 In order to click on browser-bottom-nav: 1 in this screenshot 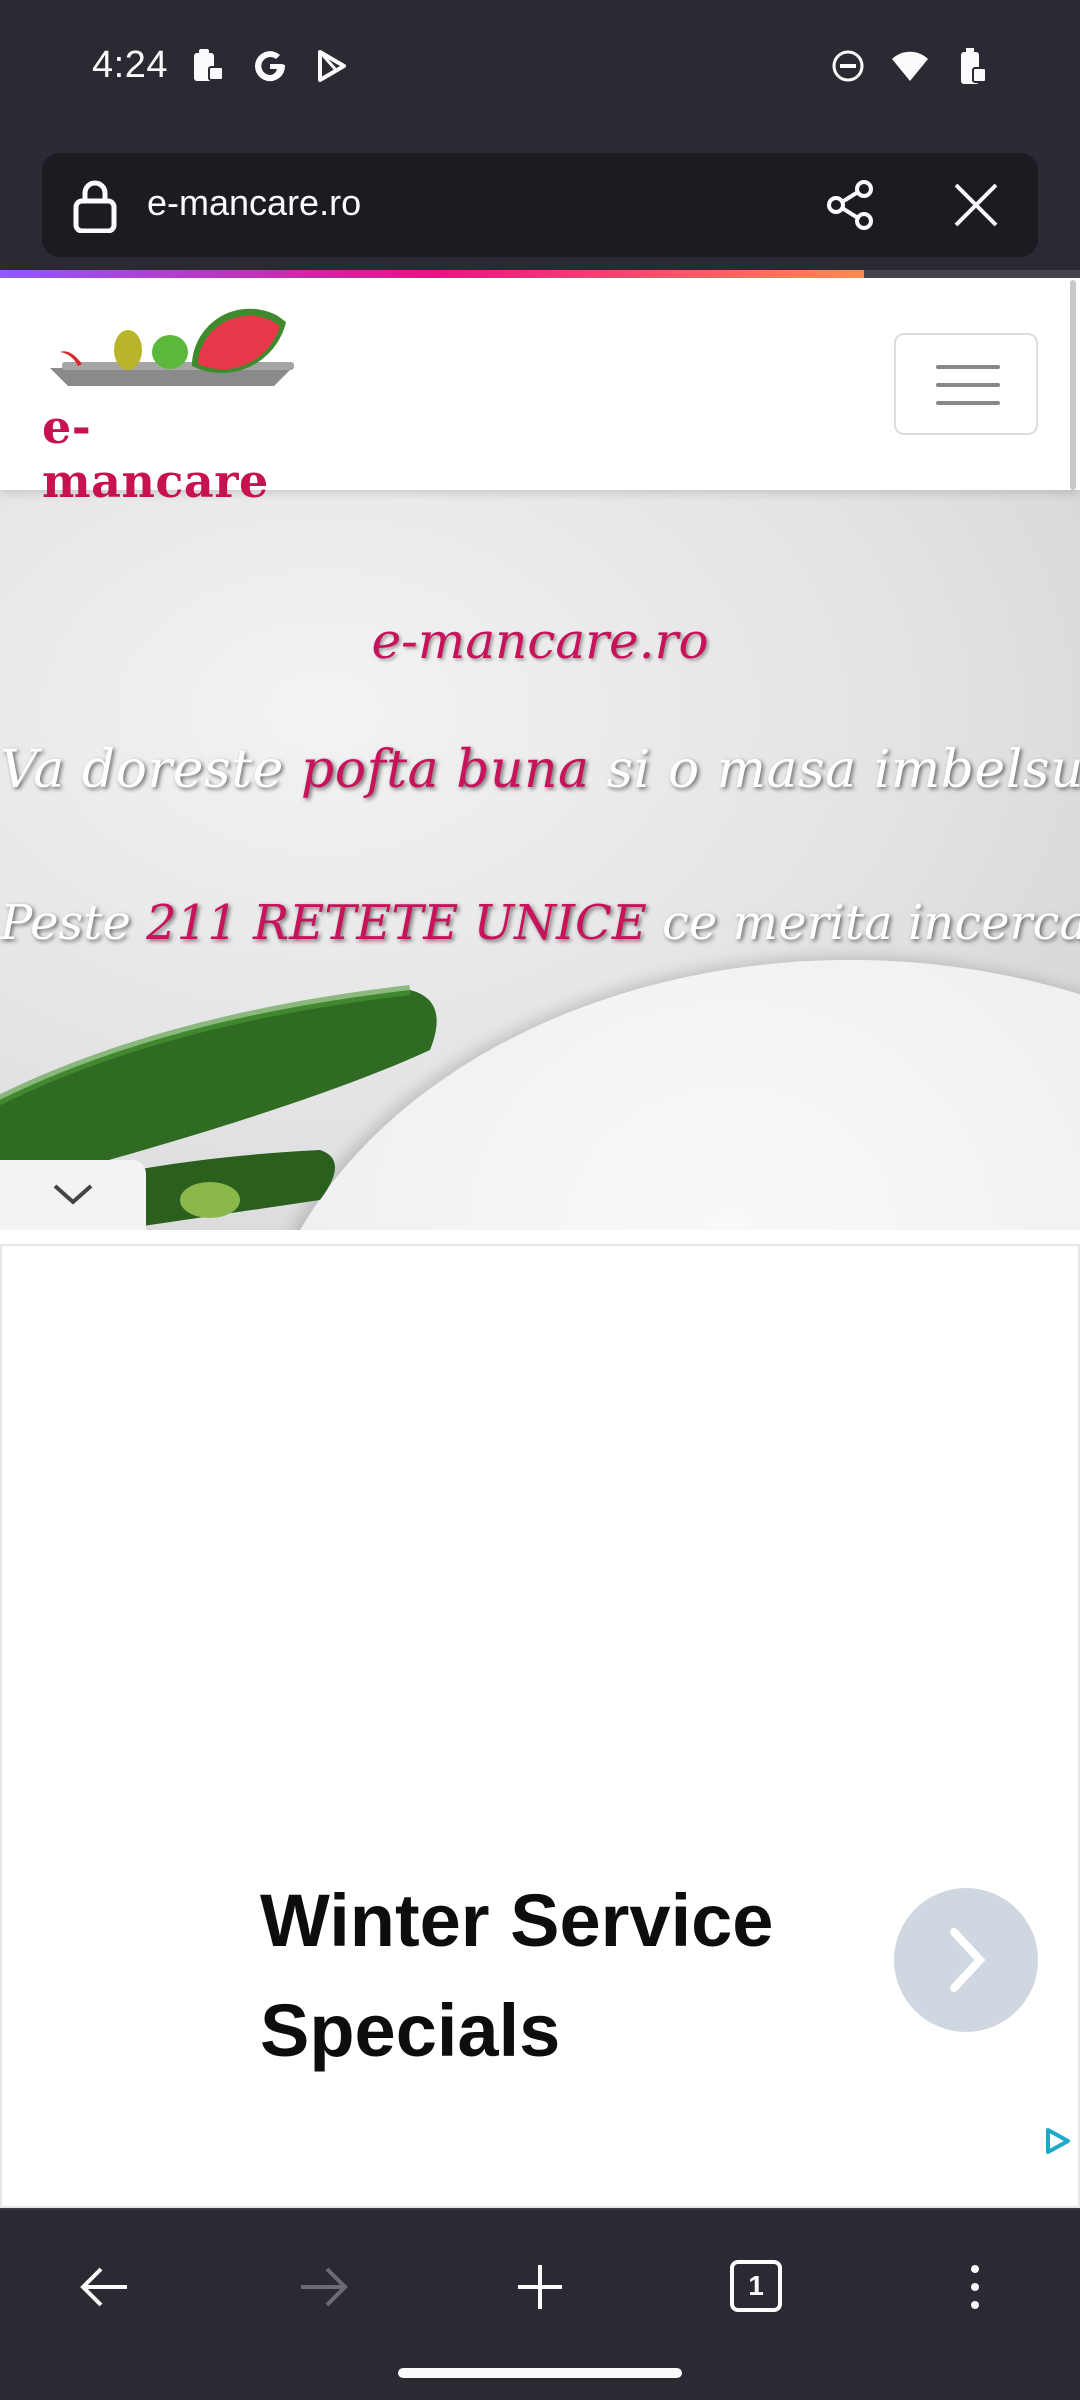, I will do `click(540, 2304)`.